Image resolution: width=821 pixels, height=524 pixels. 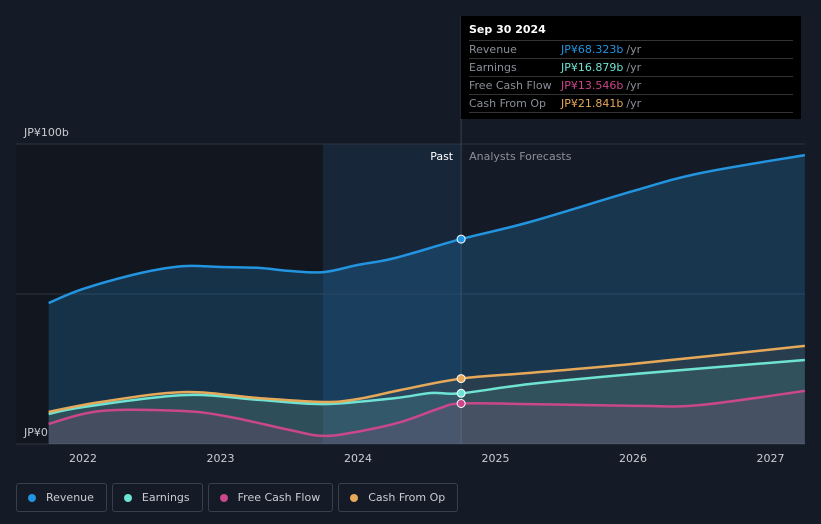 What do you see at coordinates (358, 458) in the screenshot?
I see `x-tick-label: 2024` at bounding box center [358, 458].